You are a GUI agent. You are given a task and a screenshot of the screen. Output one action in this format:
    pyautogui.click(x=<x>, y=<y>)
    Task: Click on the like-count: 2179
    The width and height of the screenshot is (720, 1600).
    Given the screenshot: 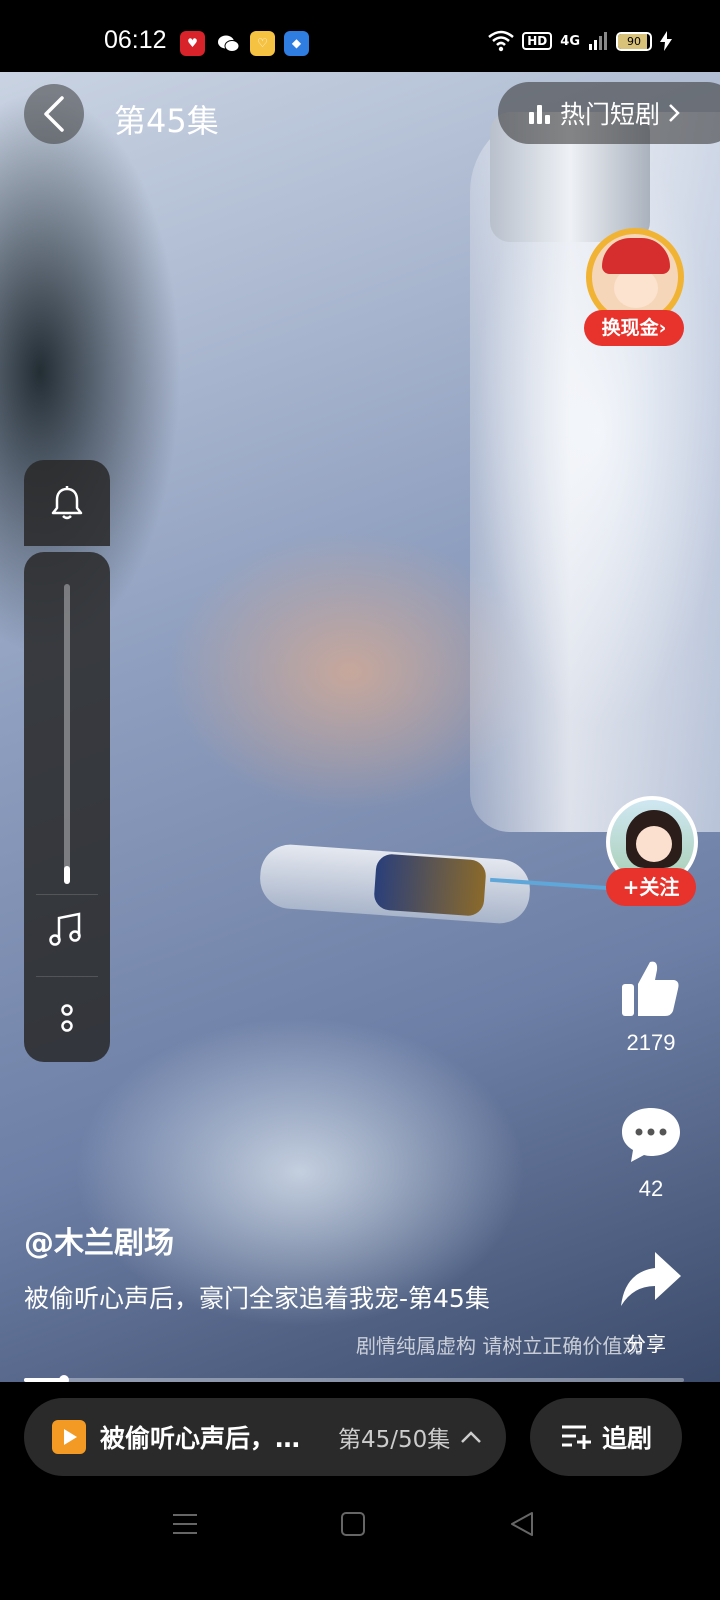 What is the action you would take?
    pyautogui.click(x=651, y=1042)
    